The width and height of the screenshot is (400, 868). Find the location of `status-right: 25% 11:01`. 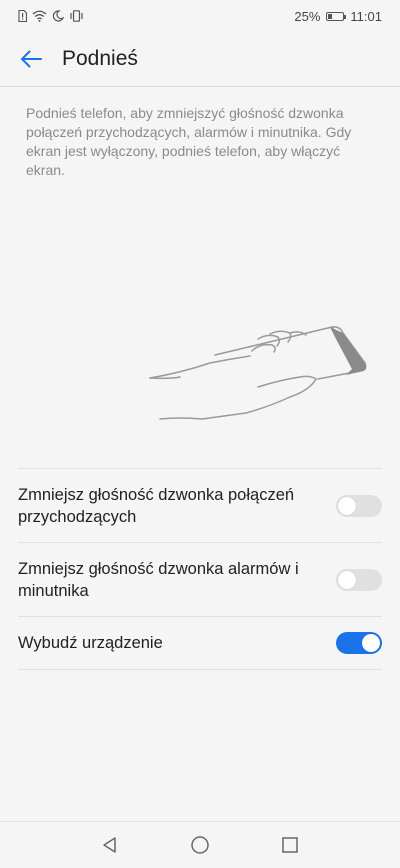

status-right: 25% 11:01 is located at coordinates (338, 16).